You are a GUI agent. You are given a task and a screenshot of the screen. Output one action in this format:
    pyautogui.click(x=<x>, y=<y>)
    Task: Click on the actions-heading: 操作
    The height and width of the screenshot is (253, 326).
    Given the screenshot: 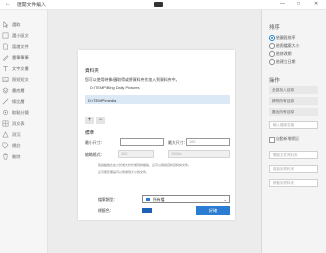 What is the action you would take?
    pyautogui.click(x=274, y=81)
    